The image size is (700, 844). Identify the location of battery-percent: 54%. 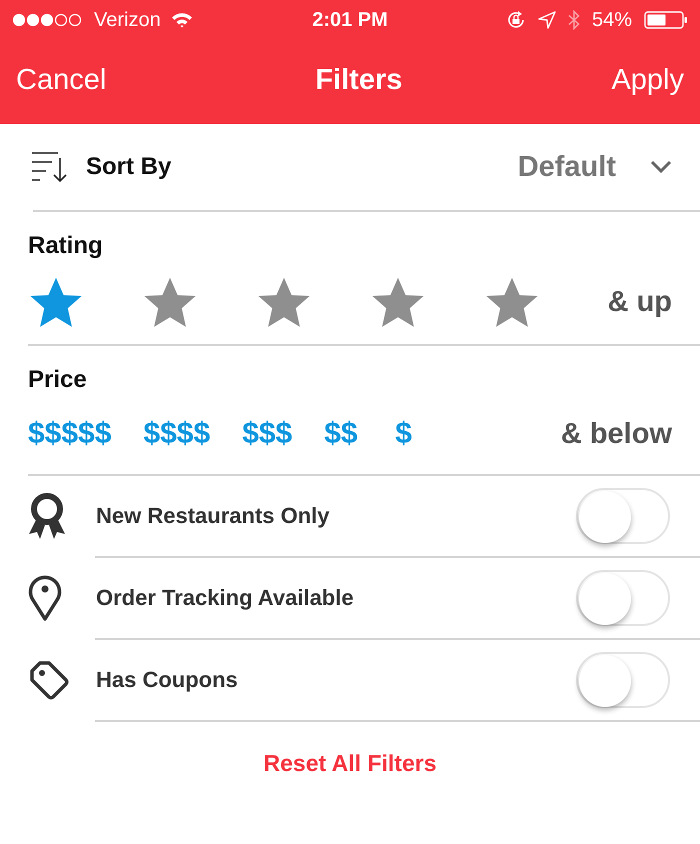
(612, 20).